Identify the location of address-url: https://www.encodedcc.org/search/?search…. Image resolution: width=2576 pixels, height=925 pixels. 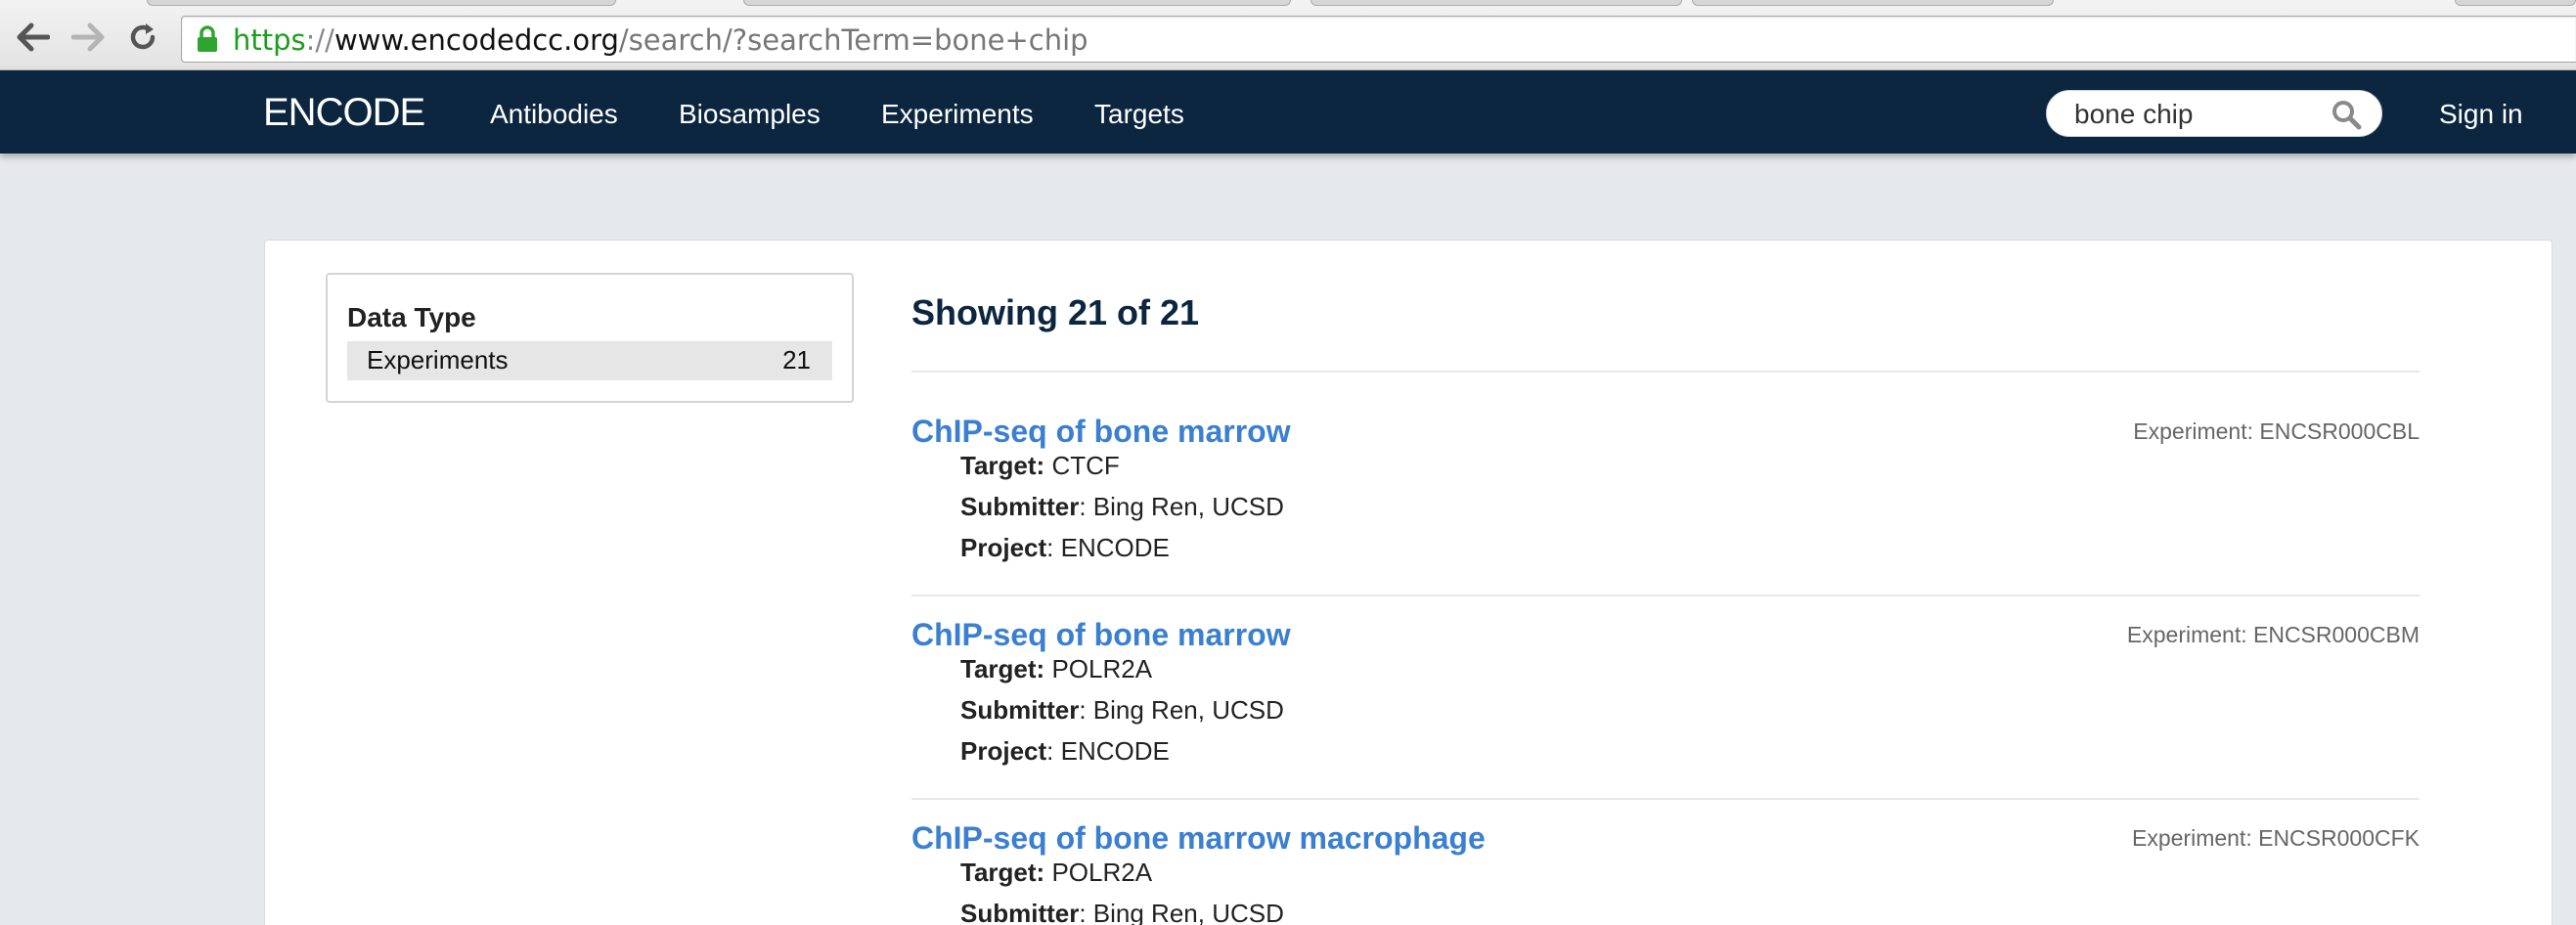
(660, 40).